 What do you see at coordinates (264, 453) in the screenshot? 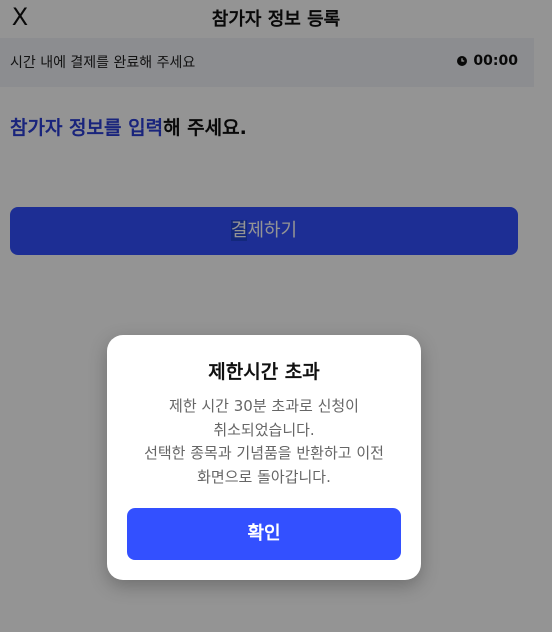
I see `dialog-line: 선택한 종목과 기념품을 반환하고 이전` at bounding box center [264, 453].